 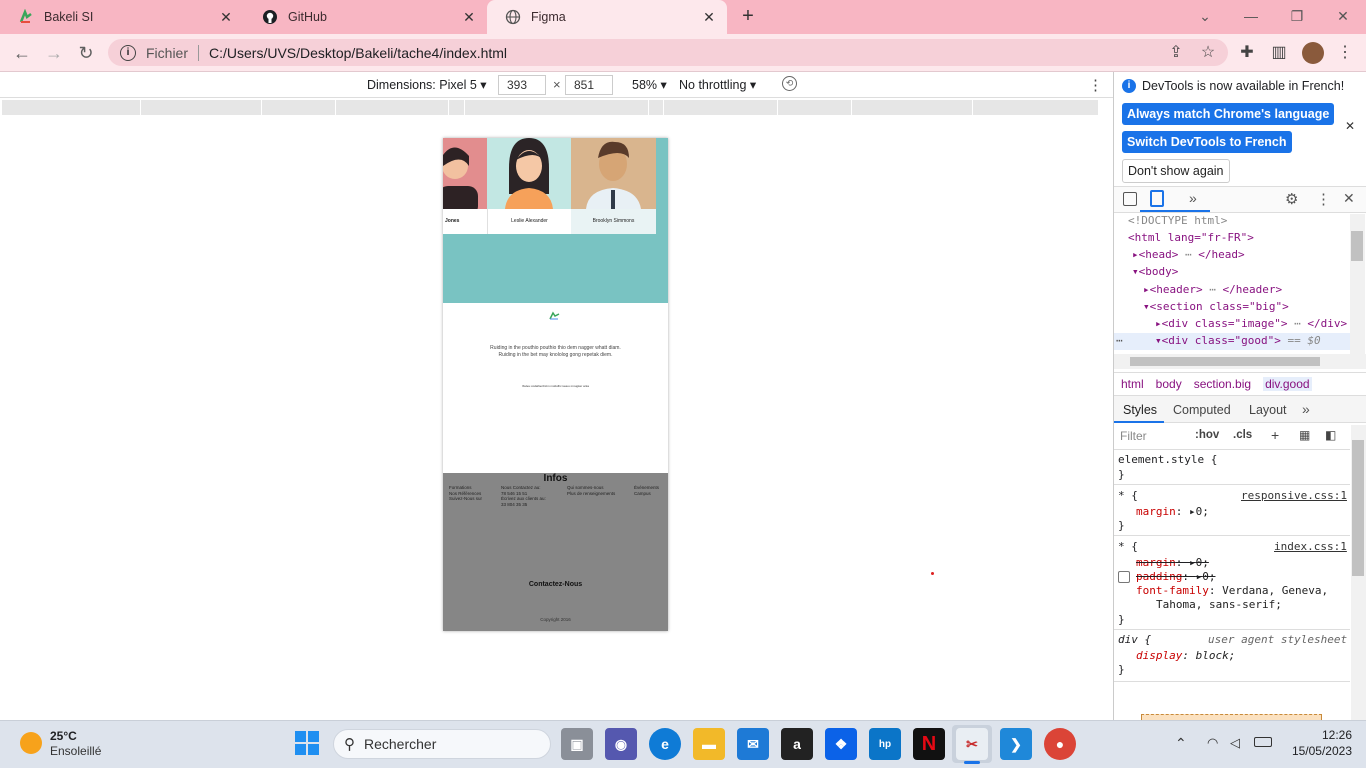 I want to click on throttling-select: No throttling ▾, so click(x=717, y=84).